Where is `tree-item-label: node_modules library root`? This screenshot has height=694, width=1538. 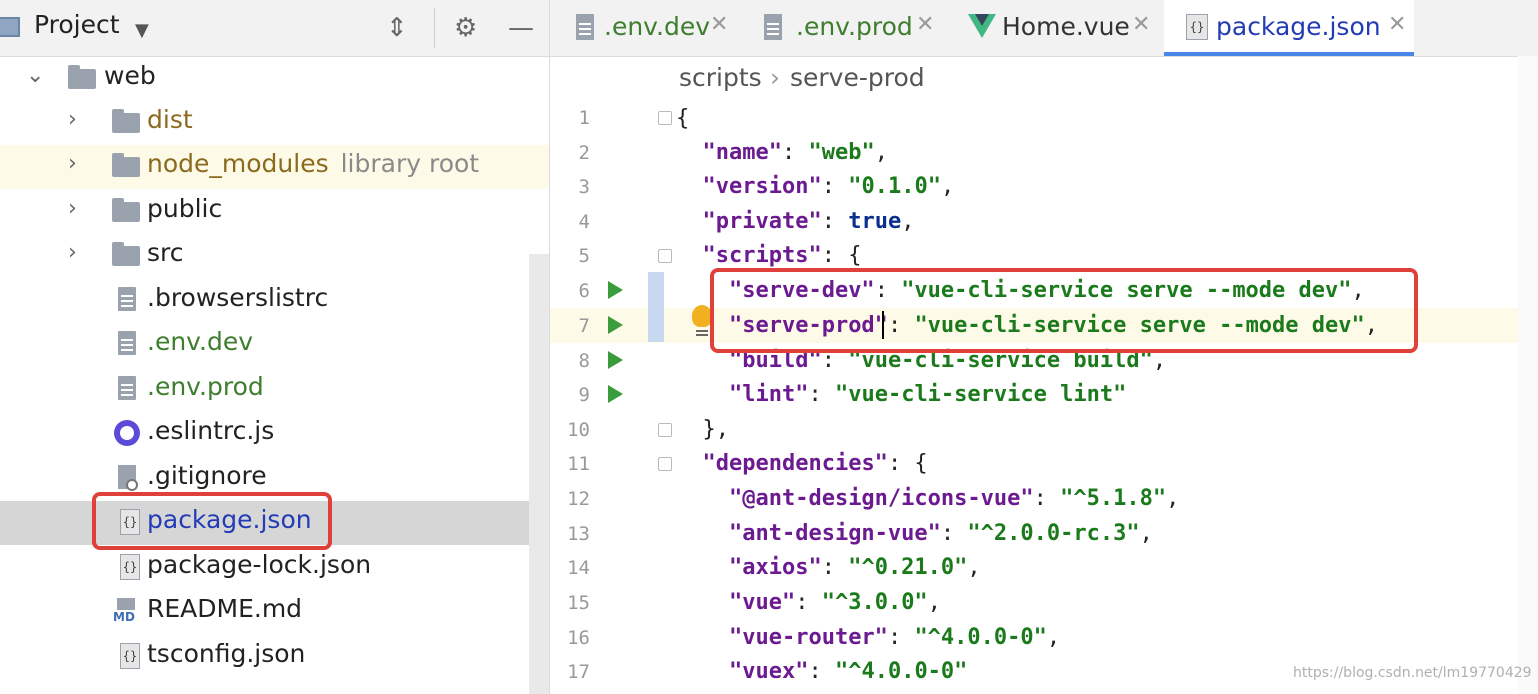
tree-item-label: node_modules library root is located at coordinates (313, 163).